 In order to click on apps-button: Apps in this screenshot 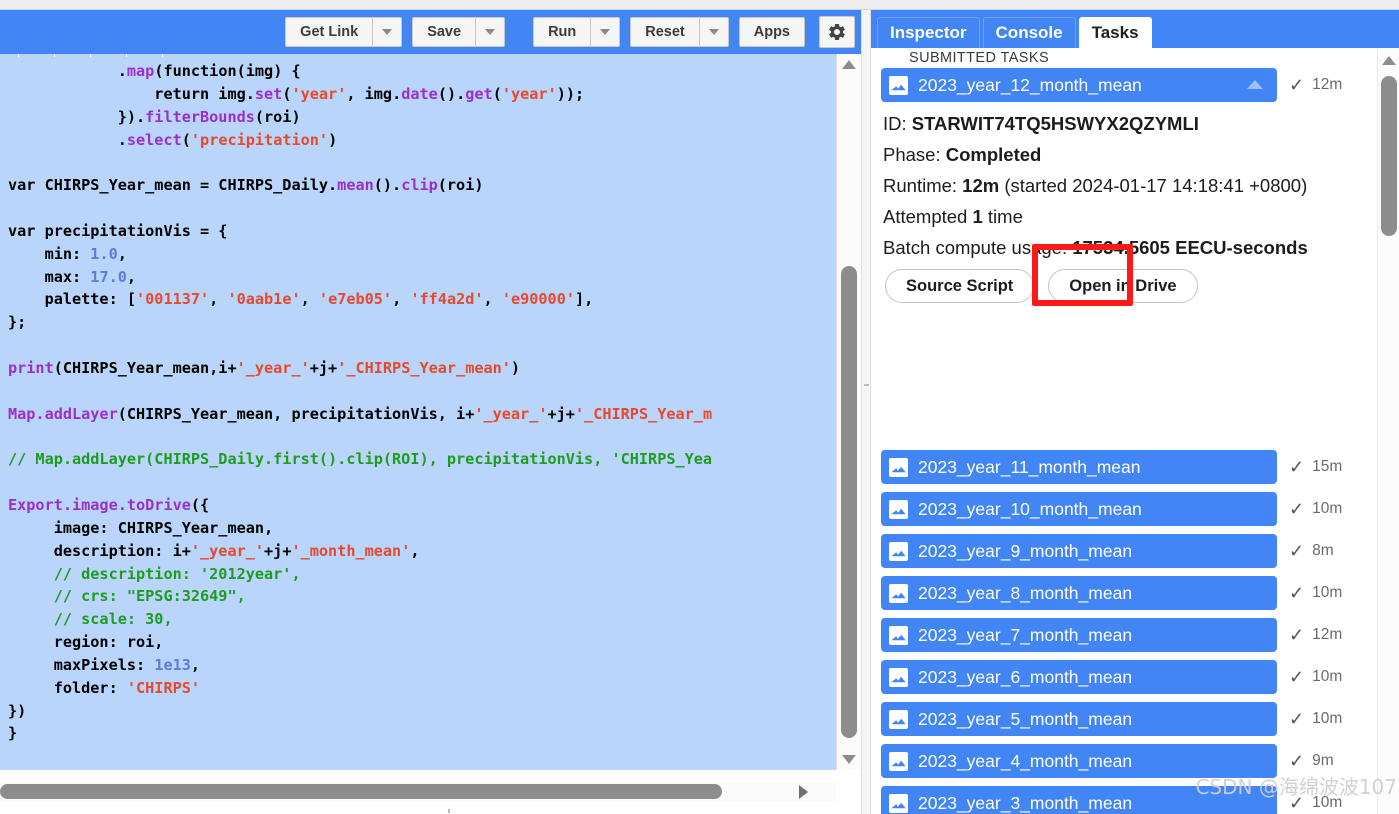, I will do `click(771, 32)`.